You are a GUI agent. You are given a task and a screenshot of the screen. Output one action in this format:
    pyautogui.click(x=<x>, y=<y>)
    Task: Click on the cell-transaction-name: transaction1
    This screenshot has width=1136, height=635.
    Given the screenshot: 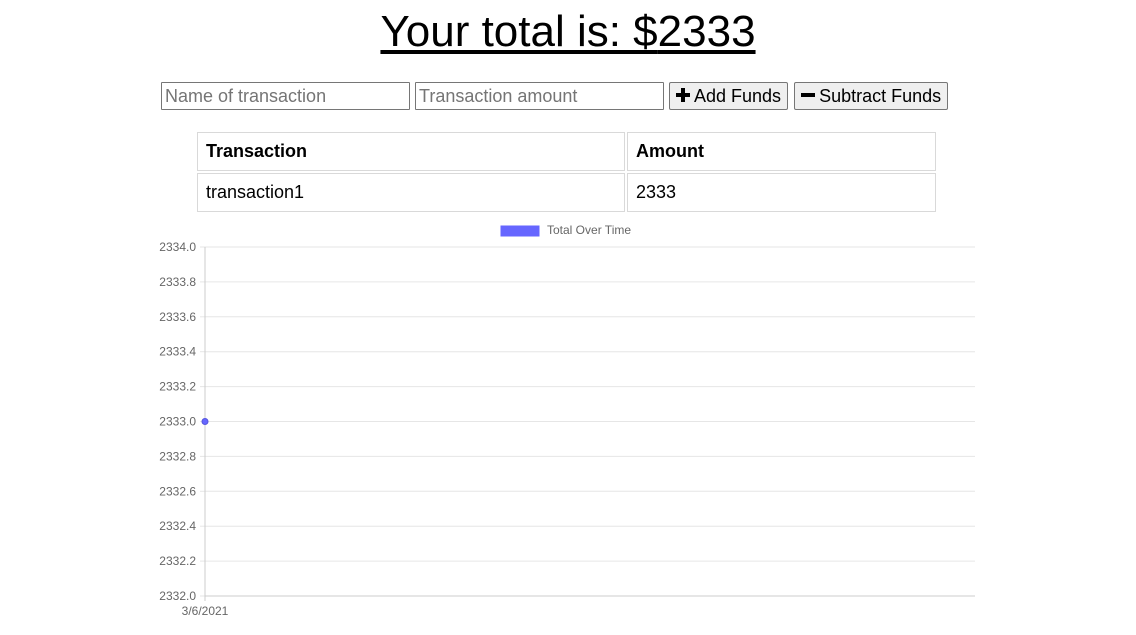 What is the action you would take?
    pyautogui.click(x=411, y=192)
    